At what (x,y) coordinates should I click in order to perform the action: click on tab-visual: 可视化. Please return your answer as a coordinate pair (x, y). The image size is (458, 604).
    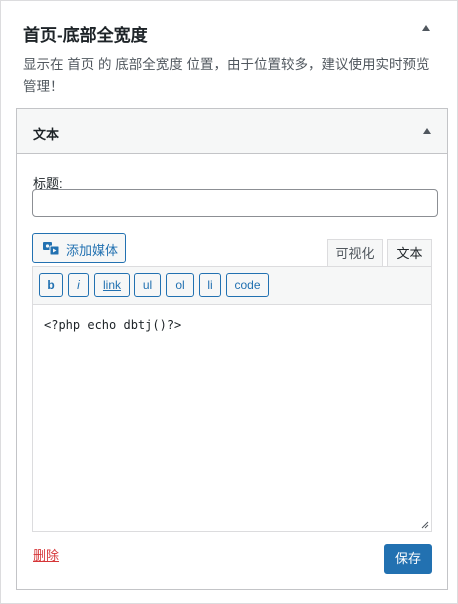
    Looking at the image, I should click on (355, 253).